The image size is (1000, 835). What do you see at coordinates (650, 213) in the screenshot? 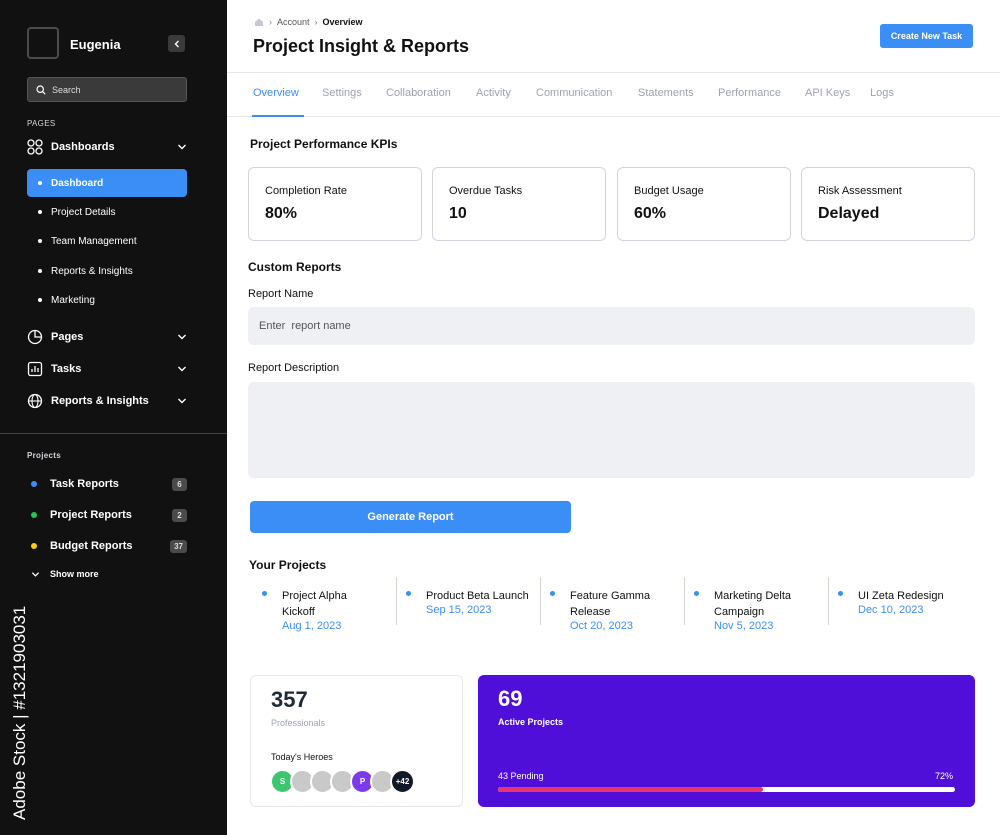
I see `kpi-value: 60%` at bounding box center [650, 213].